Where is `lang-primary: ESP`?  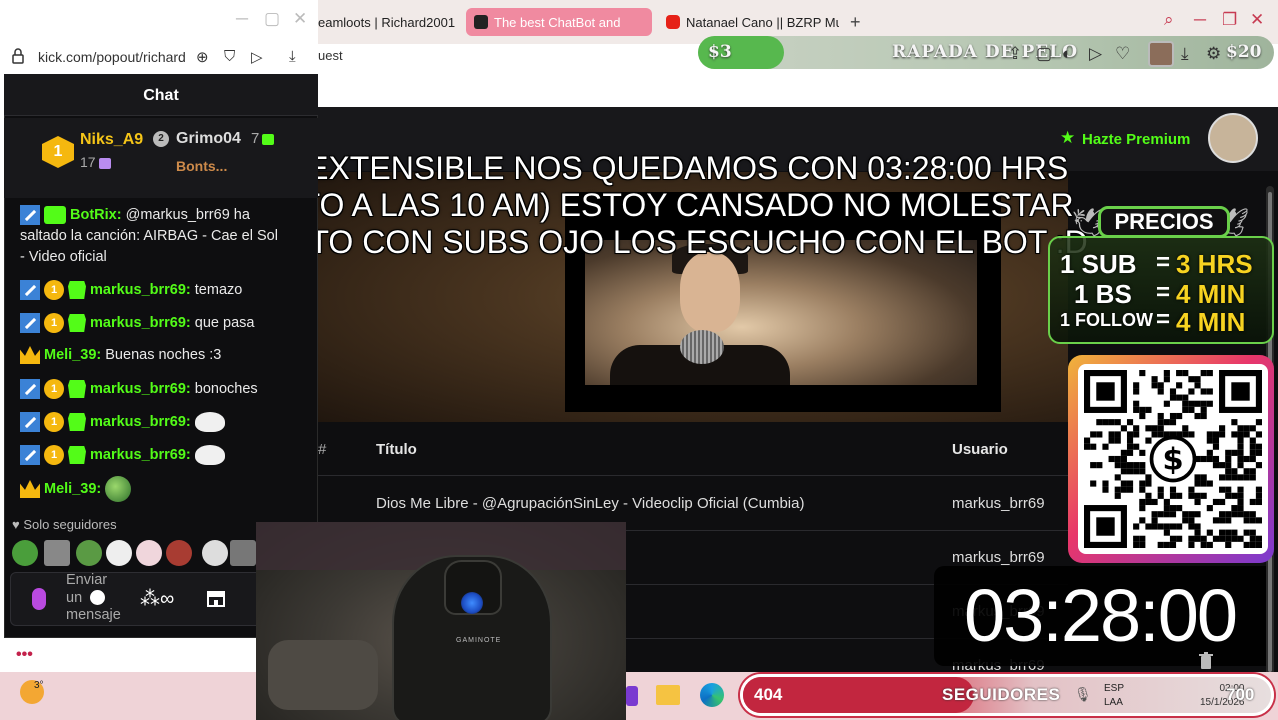 lang-primary: ESP is located at coordinates (1114, 688).